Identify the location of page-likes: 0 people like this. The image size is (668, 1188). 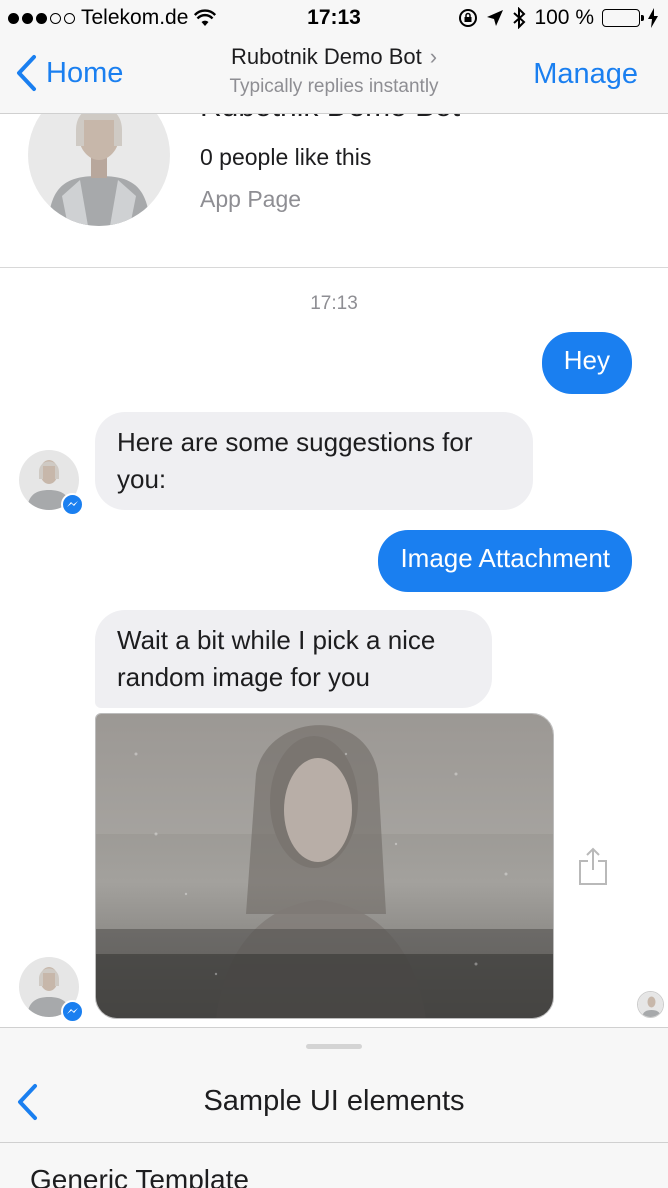
(286, 157).